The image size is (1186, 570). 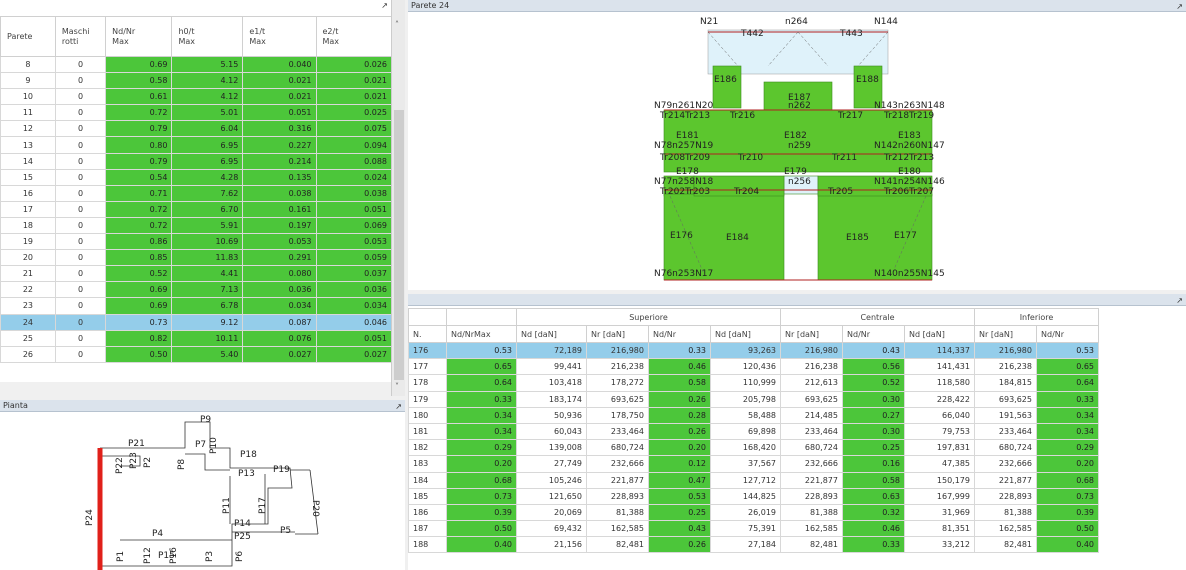 I want to click on plan-label: P24, so click(x=90, y=517).